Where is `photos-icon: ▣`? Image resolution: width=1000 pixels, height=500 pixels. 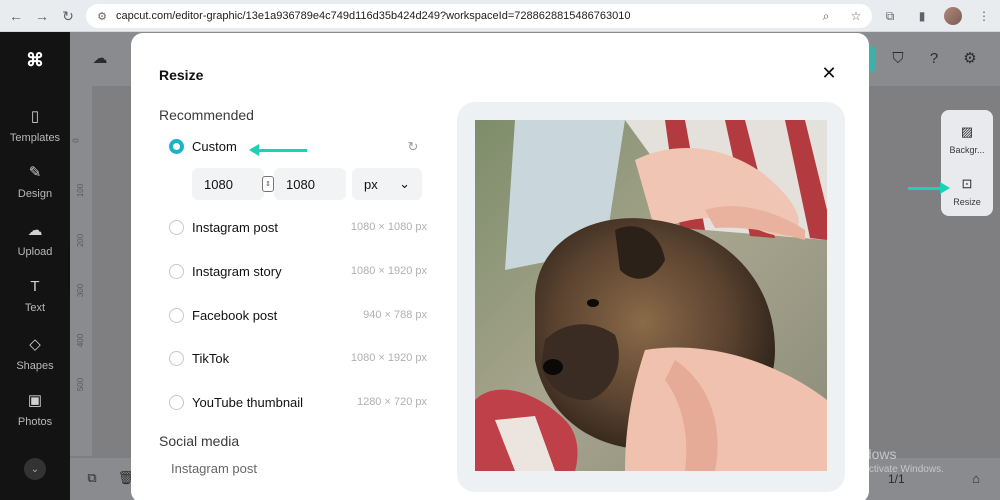 photos-icon: ▣ is located at coordinates (35, 400).